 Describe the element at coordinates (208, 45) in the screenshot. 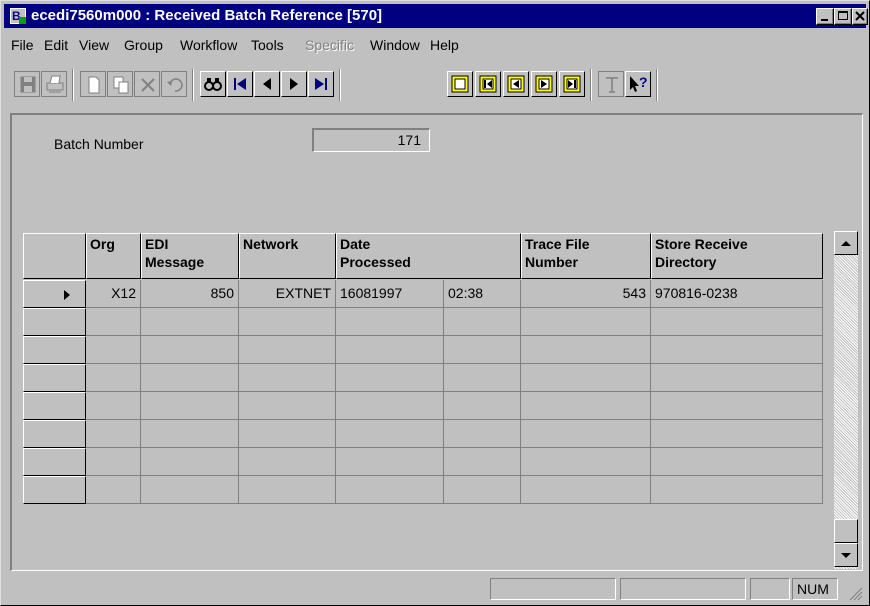

I see `menu-workflow: Workflow` at that location.